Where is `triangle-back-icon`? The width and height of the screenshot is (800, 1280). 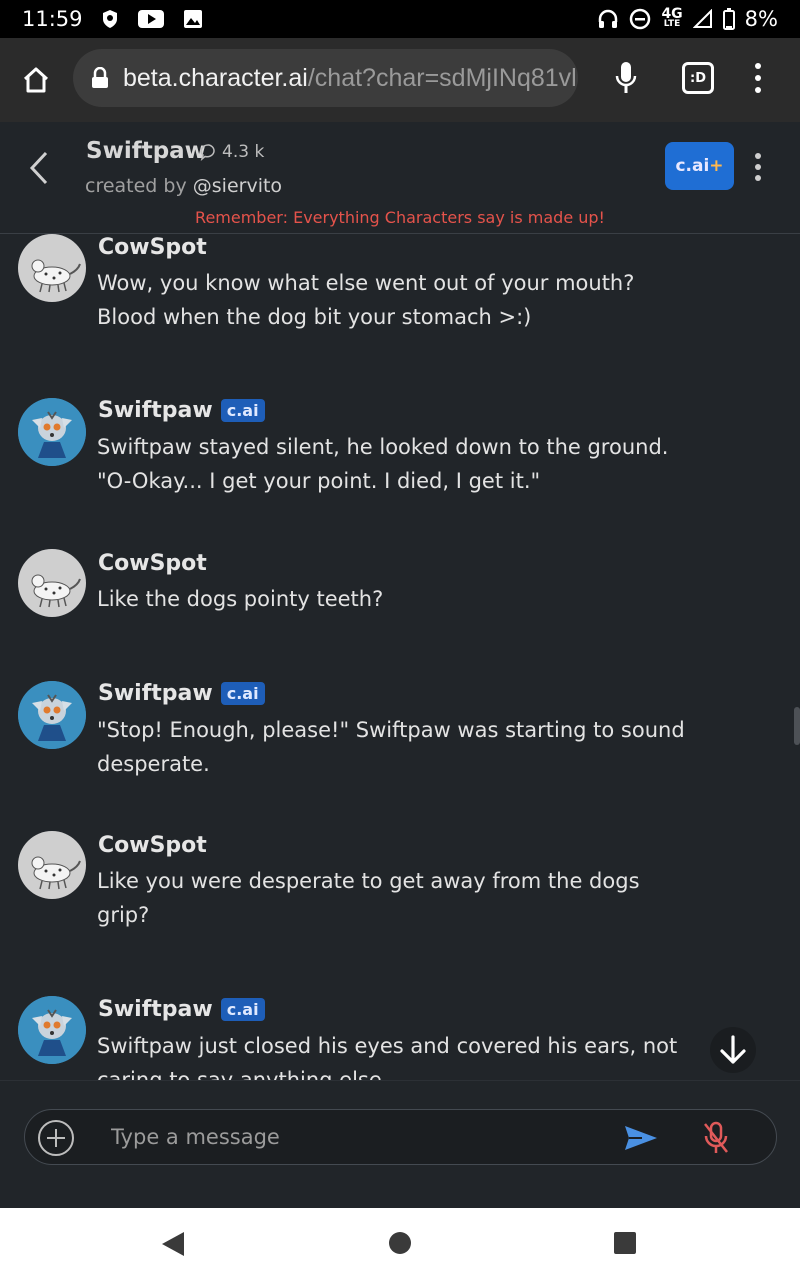 triangle-back-icon is located at coordinates (173, 1244).